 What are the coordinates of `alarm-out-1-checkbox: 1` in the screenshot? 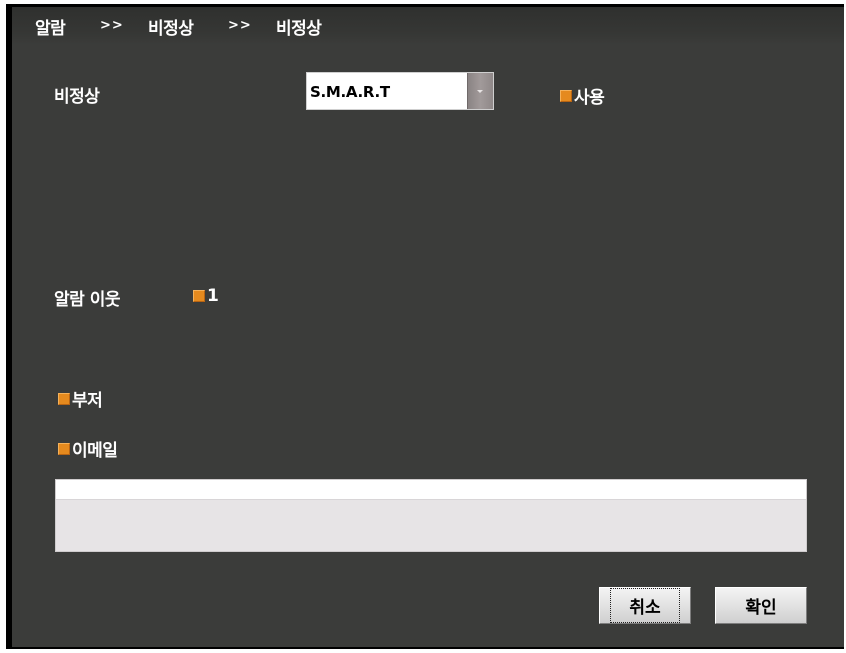 It's located at (206, 296).